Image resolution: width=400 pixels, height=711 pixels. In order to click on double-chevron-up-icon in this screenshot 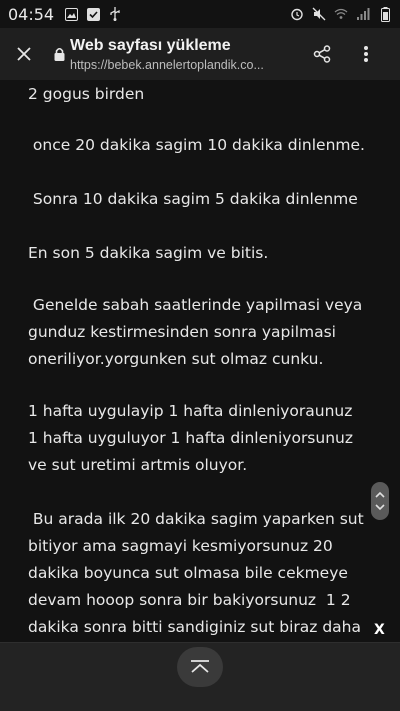, I will do `click(200, 666)`.